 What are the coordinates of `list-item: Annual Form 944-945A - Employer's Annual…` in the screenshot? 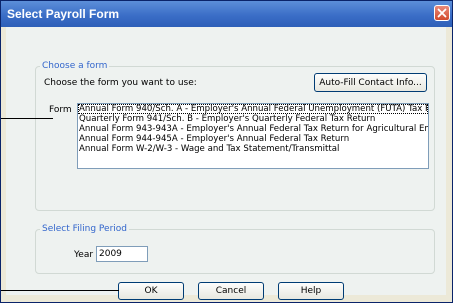 It's located at (253, 139).